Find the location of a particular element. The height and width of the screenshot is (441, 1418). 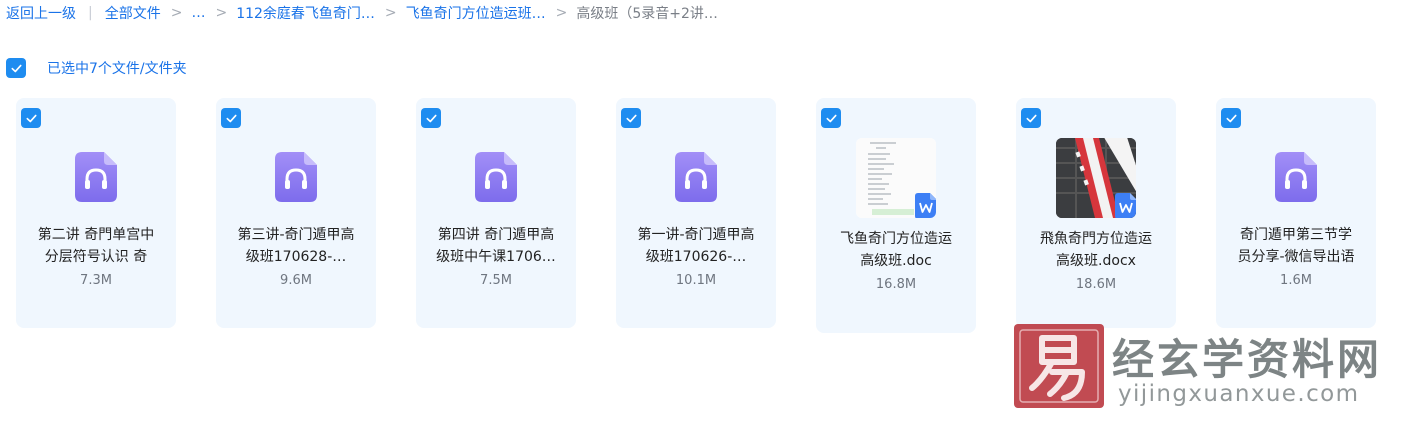

select-all-checkbox is located at coordinates (16, 68).